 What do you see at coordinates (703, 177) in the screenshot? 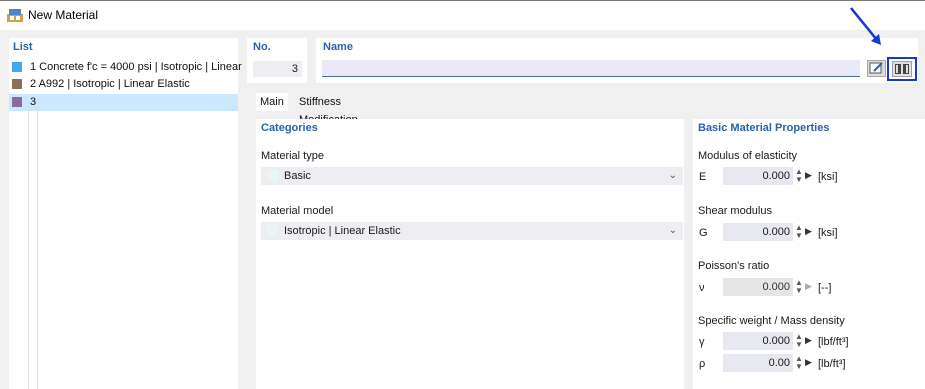
I see `modulus-symbol: E` at bounding box center [703, 177].